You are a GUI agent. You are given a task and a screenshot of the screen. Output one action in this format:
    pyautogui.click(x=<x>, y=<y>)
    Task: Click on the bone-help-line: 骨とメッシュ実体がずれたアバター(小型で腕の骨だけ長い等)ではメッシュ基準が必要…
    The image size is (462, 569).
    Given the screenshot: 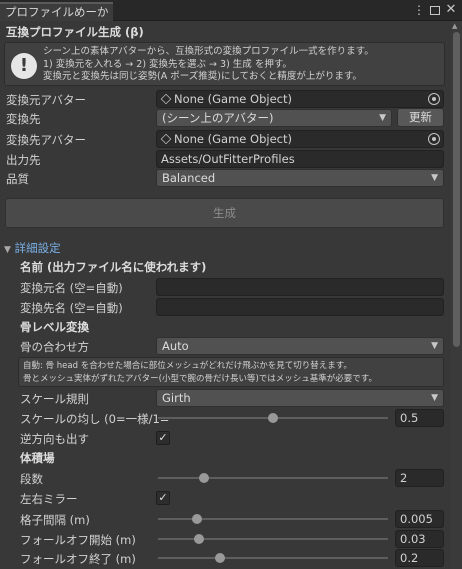 What is the action you would take?
    pyautogui.click(x=200, y=378)
    